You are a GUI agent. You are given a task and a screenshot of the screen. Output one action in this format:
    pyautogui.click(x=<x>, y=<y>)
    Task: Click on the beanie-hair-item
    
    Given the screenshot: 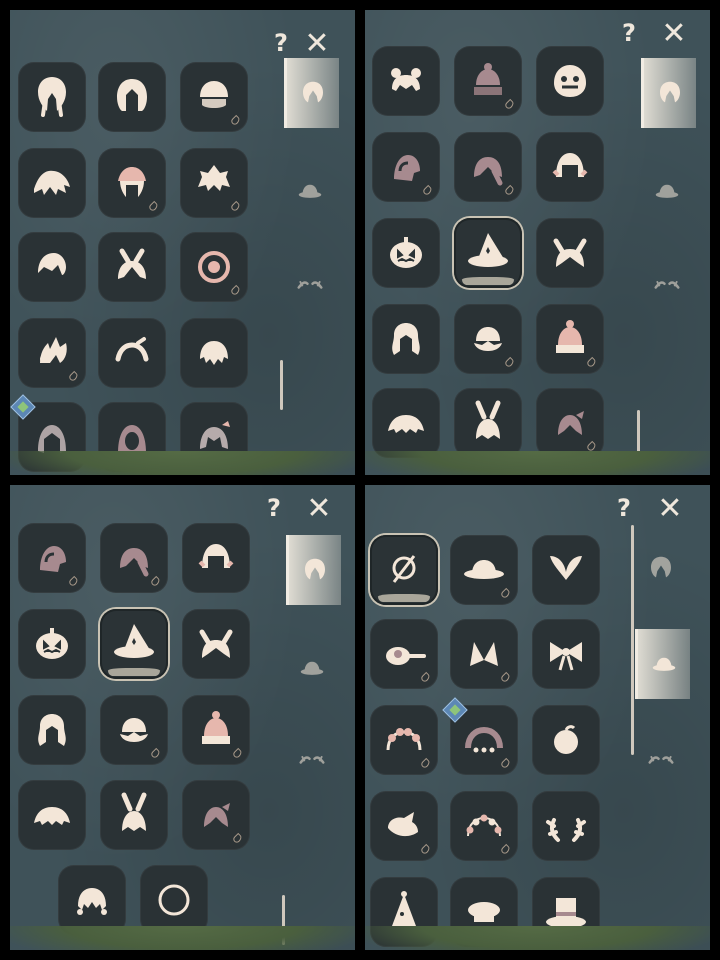 What is the action you would take?
    pyautogui.click(x=488, y=81)
    